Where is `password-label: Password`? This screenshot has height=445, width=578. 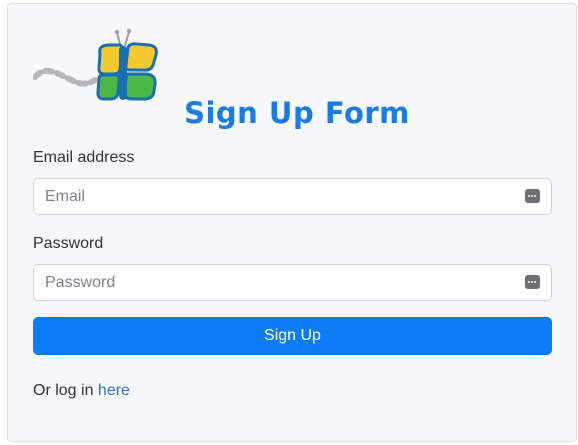 password-label: Password is located at coordinates (68, 243).